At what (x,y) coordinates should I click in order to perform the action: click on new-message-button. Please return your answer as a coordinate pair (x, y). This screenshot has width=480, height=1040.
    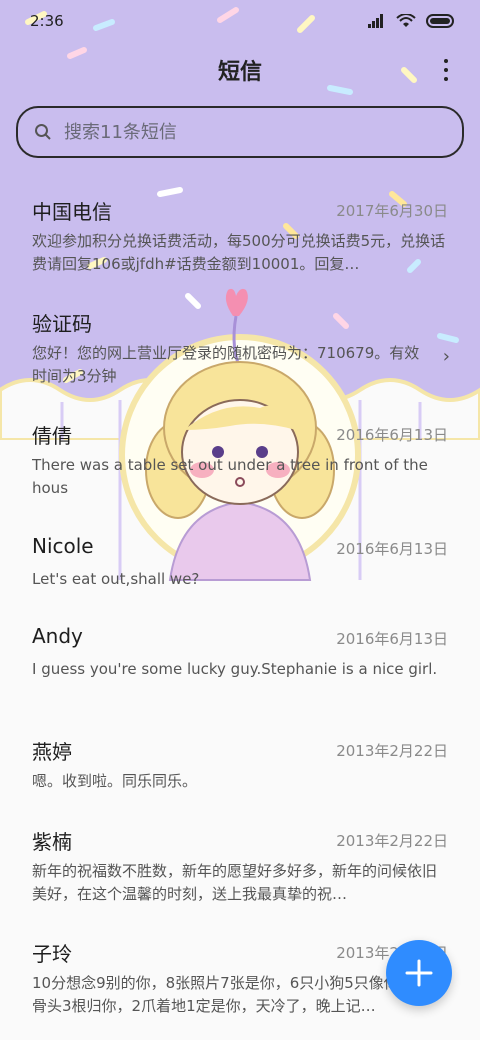
    Looking at the image, I should click on (419, 973).